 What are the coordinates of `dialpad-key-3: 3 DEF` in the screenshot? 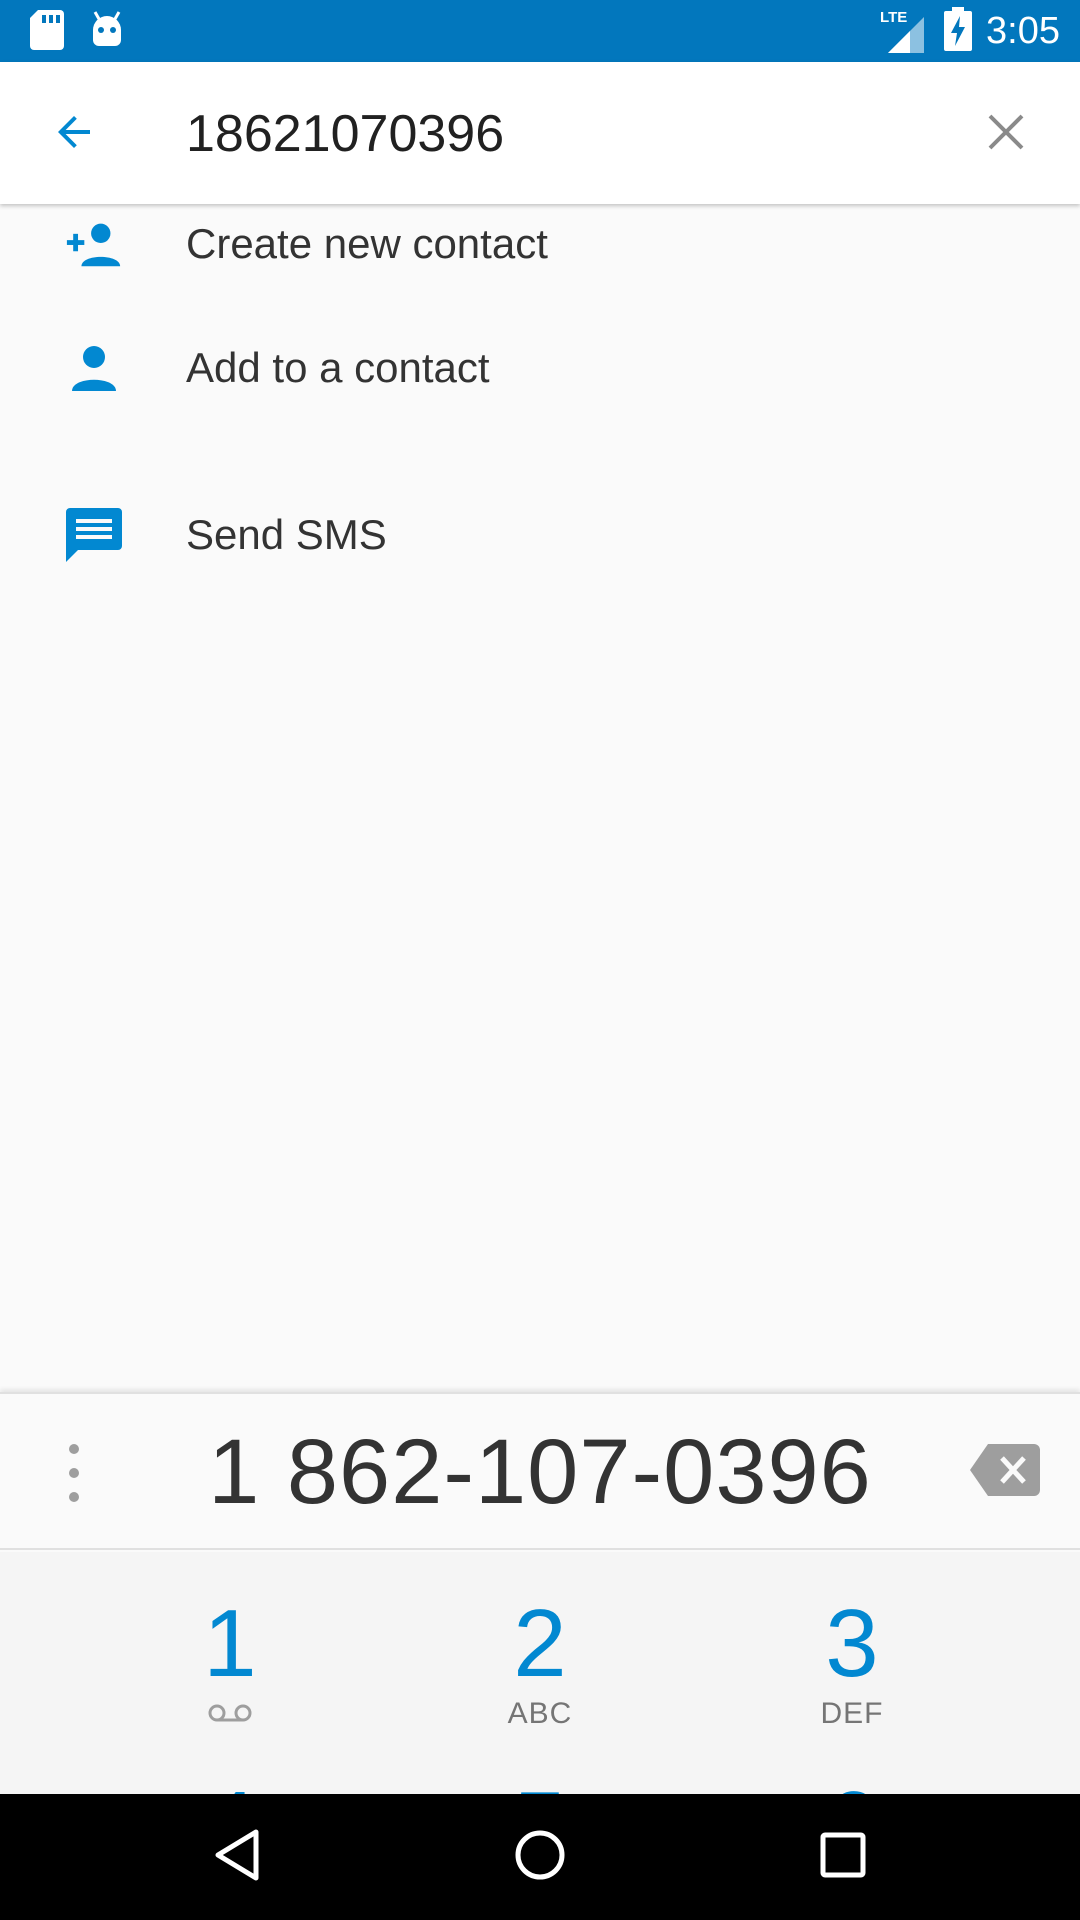 It's located at (852, 1641).